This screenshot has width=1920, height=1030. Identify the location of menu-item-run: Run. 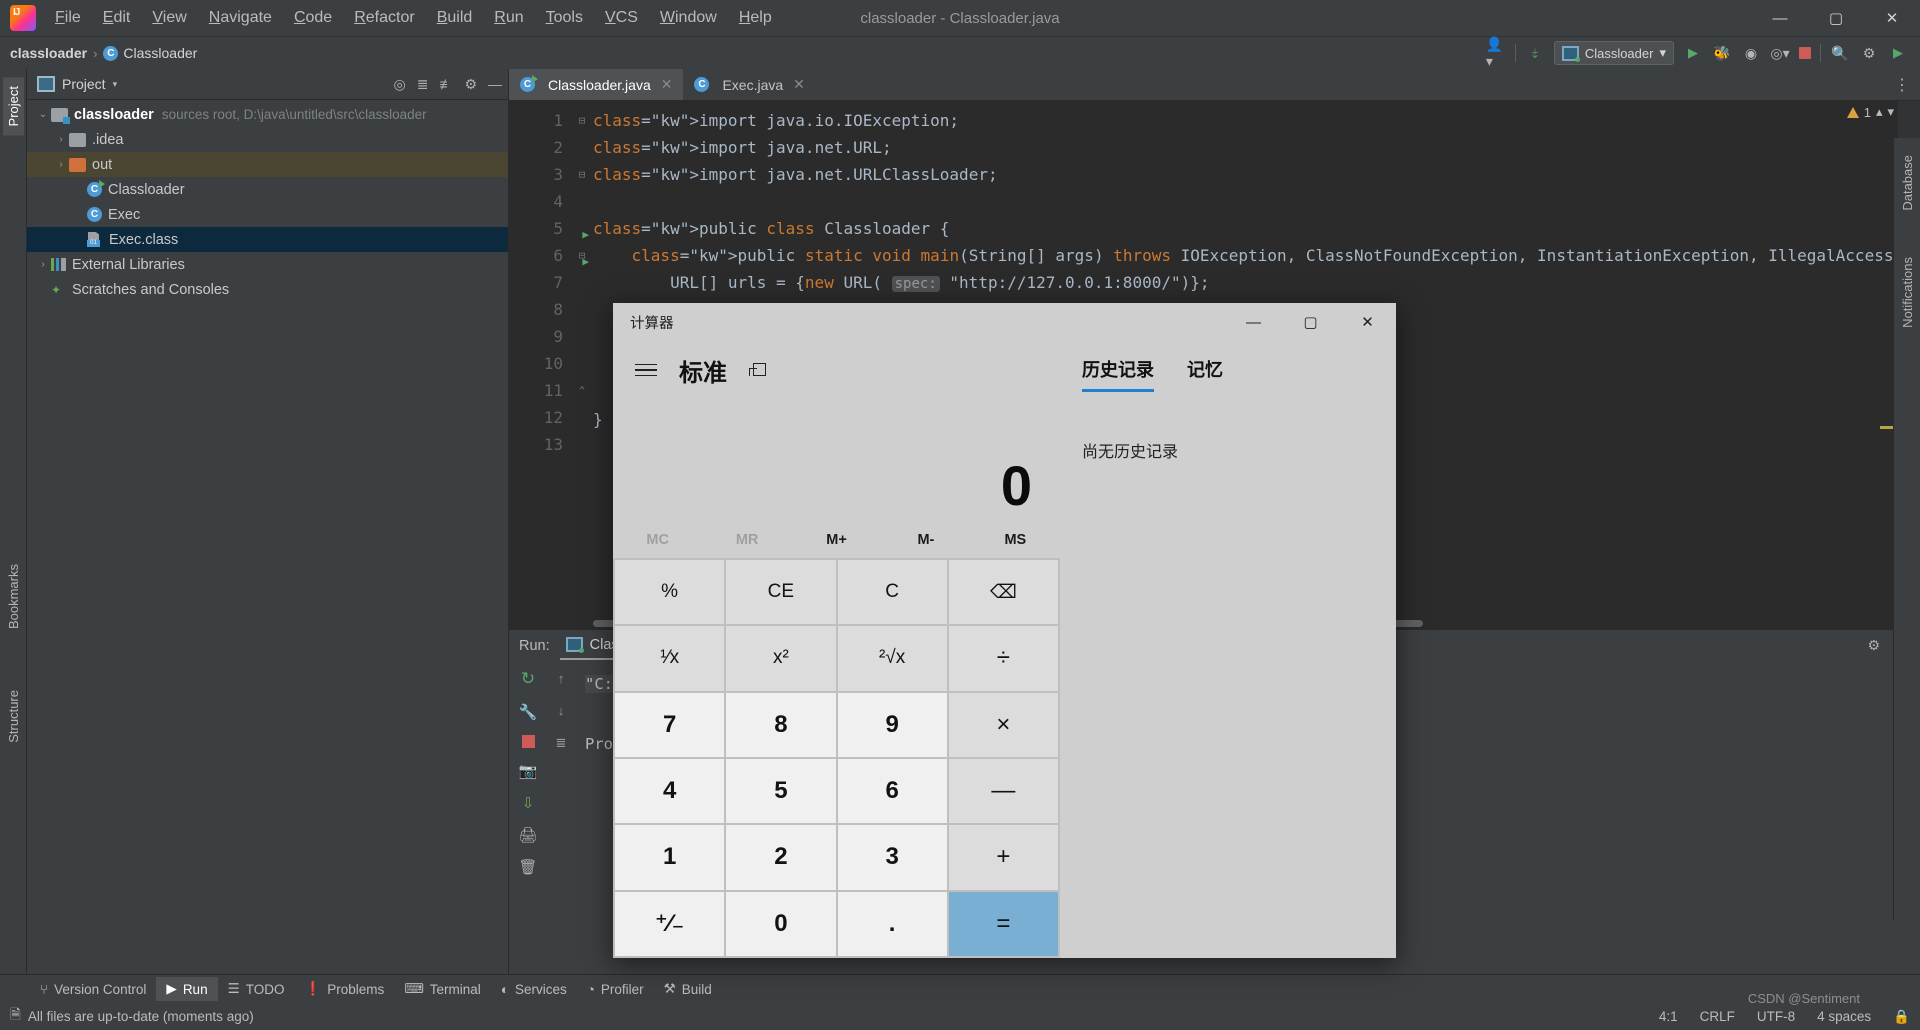
(508, 18).